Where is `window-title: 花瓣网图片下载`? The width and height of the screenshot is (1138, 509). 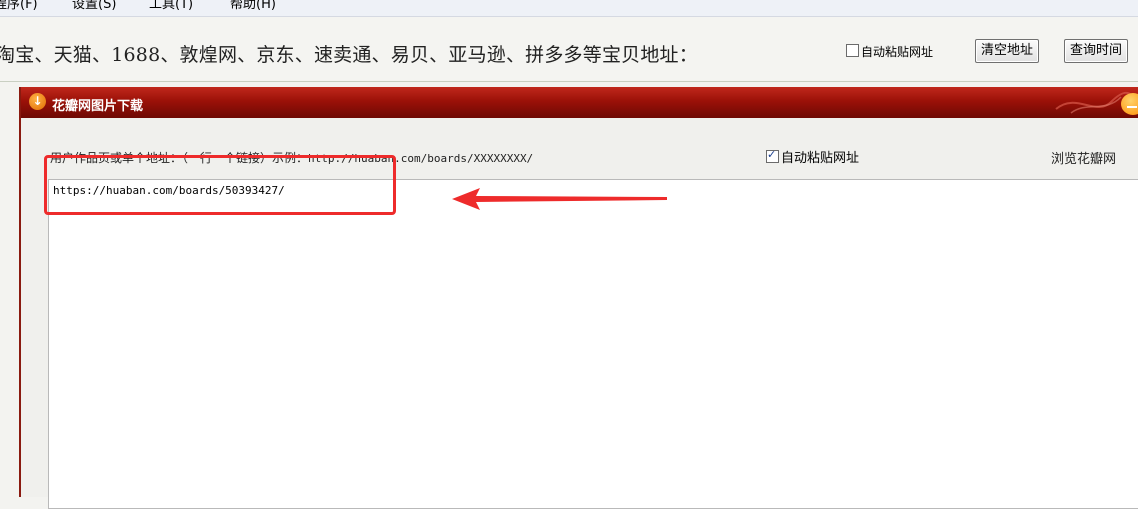 window-title: 花瓣网图片下载 is located at coordinates (98, 106).